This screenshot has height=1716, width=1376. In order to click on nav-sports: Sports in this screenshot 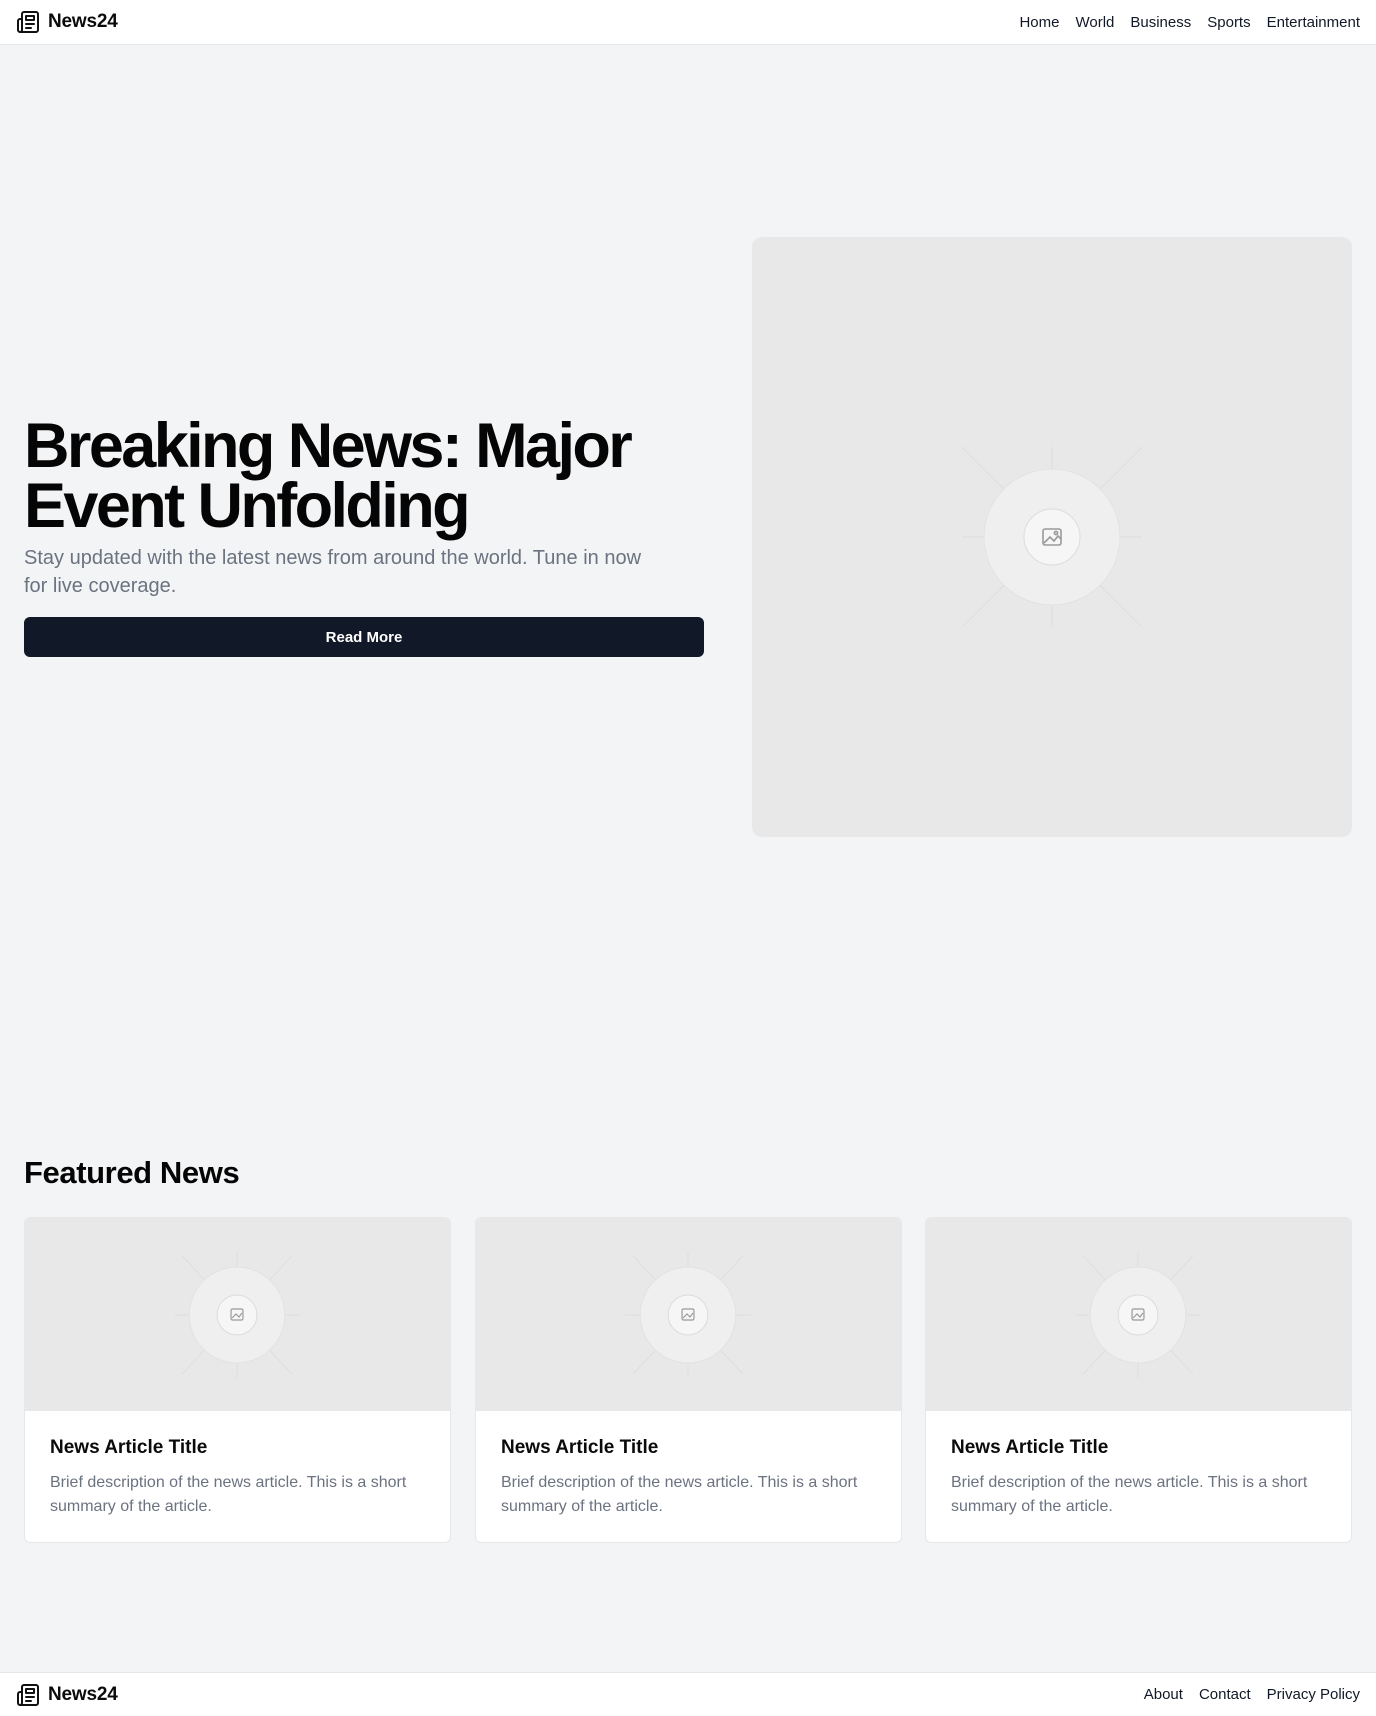, I will do `click(1228, 22)`.